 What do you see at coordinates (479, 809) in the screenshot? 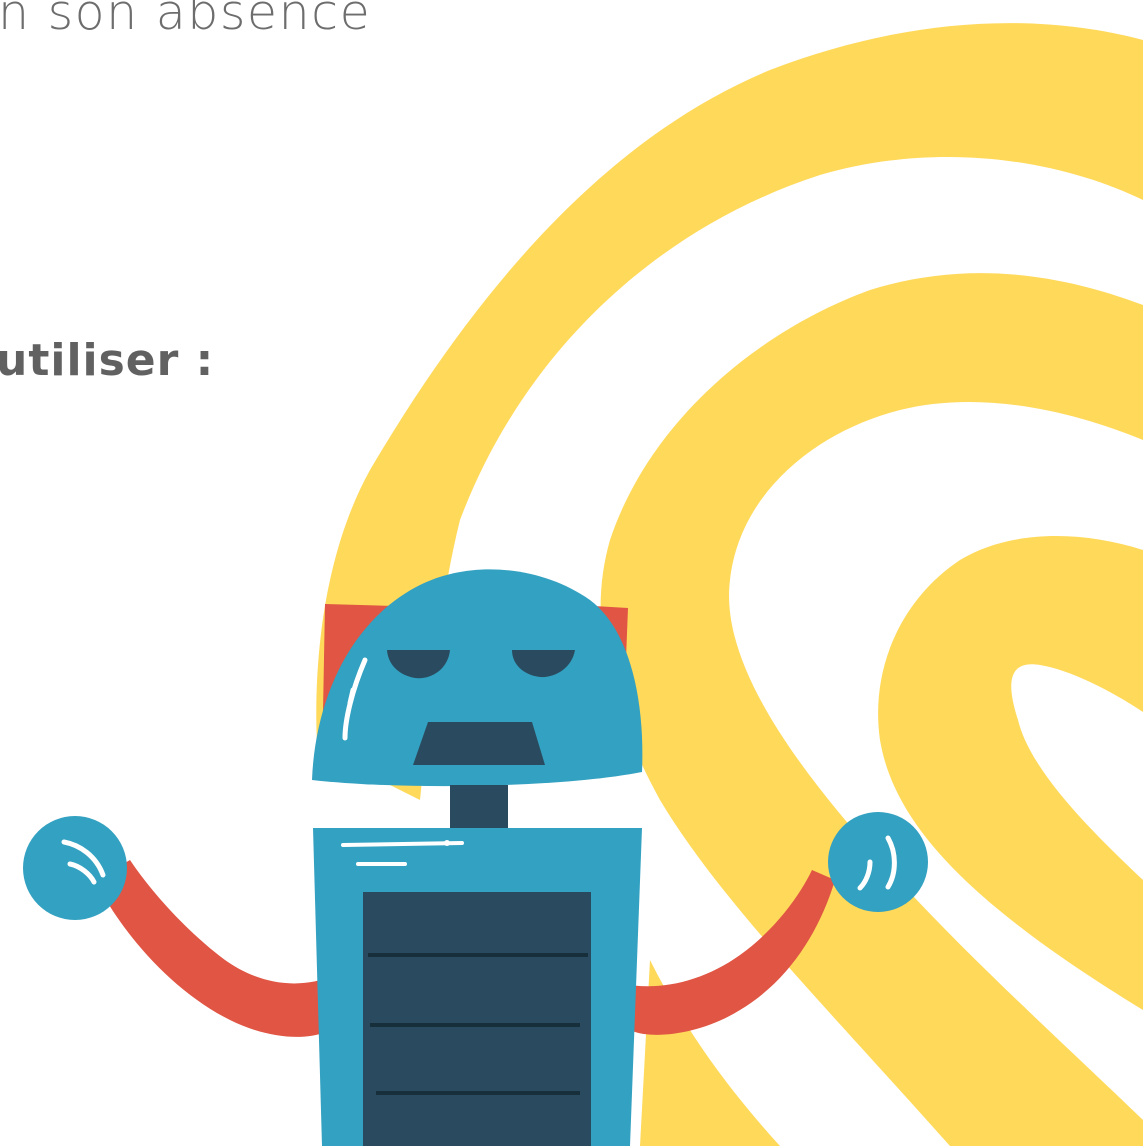
I see `neck` at bounding box center [479, 809].